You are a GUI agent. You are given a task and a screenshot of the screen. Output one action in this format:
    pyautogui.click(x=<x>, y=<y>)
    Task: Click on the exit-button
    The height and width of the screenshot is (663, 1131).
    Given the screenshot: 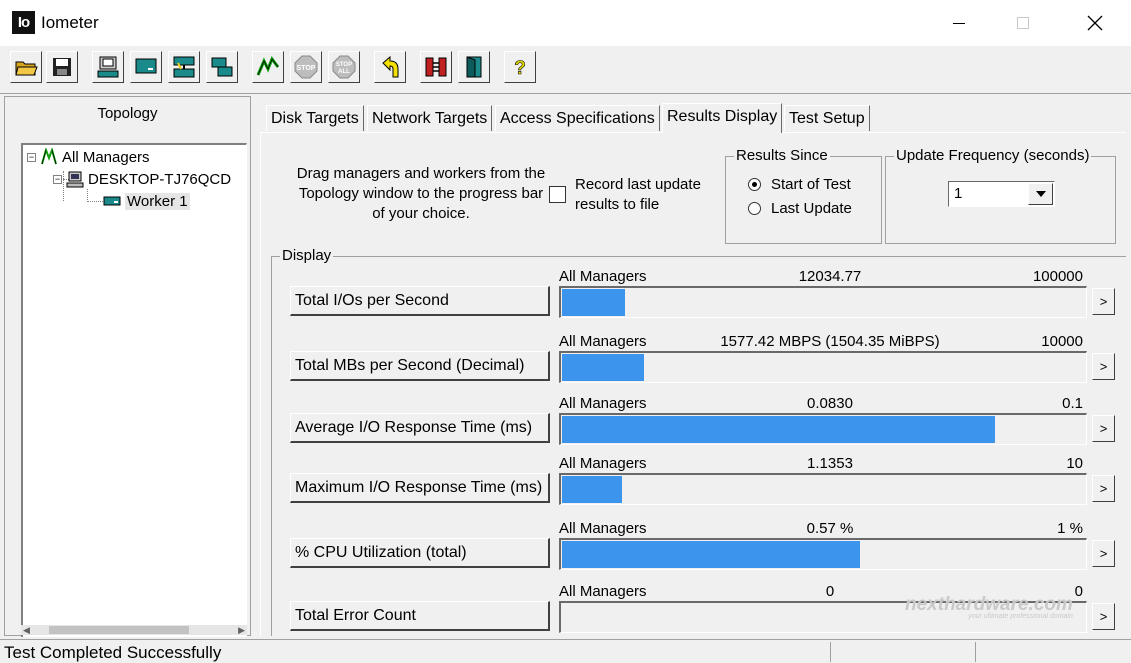 What is the action you would take?
    pyautogui.click(x=474, y=67)
    